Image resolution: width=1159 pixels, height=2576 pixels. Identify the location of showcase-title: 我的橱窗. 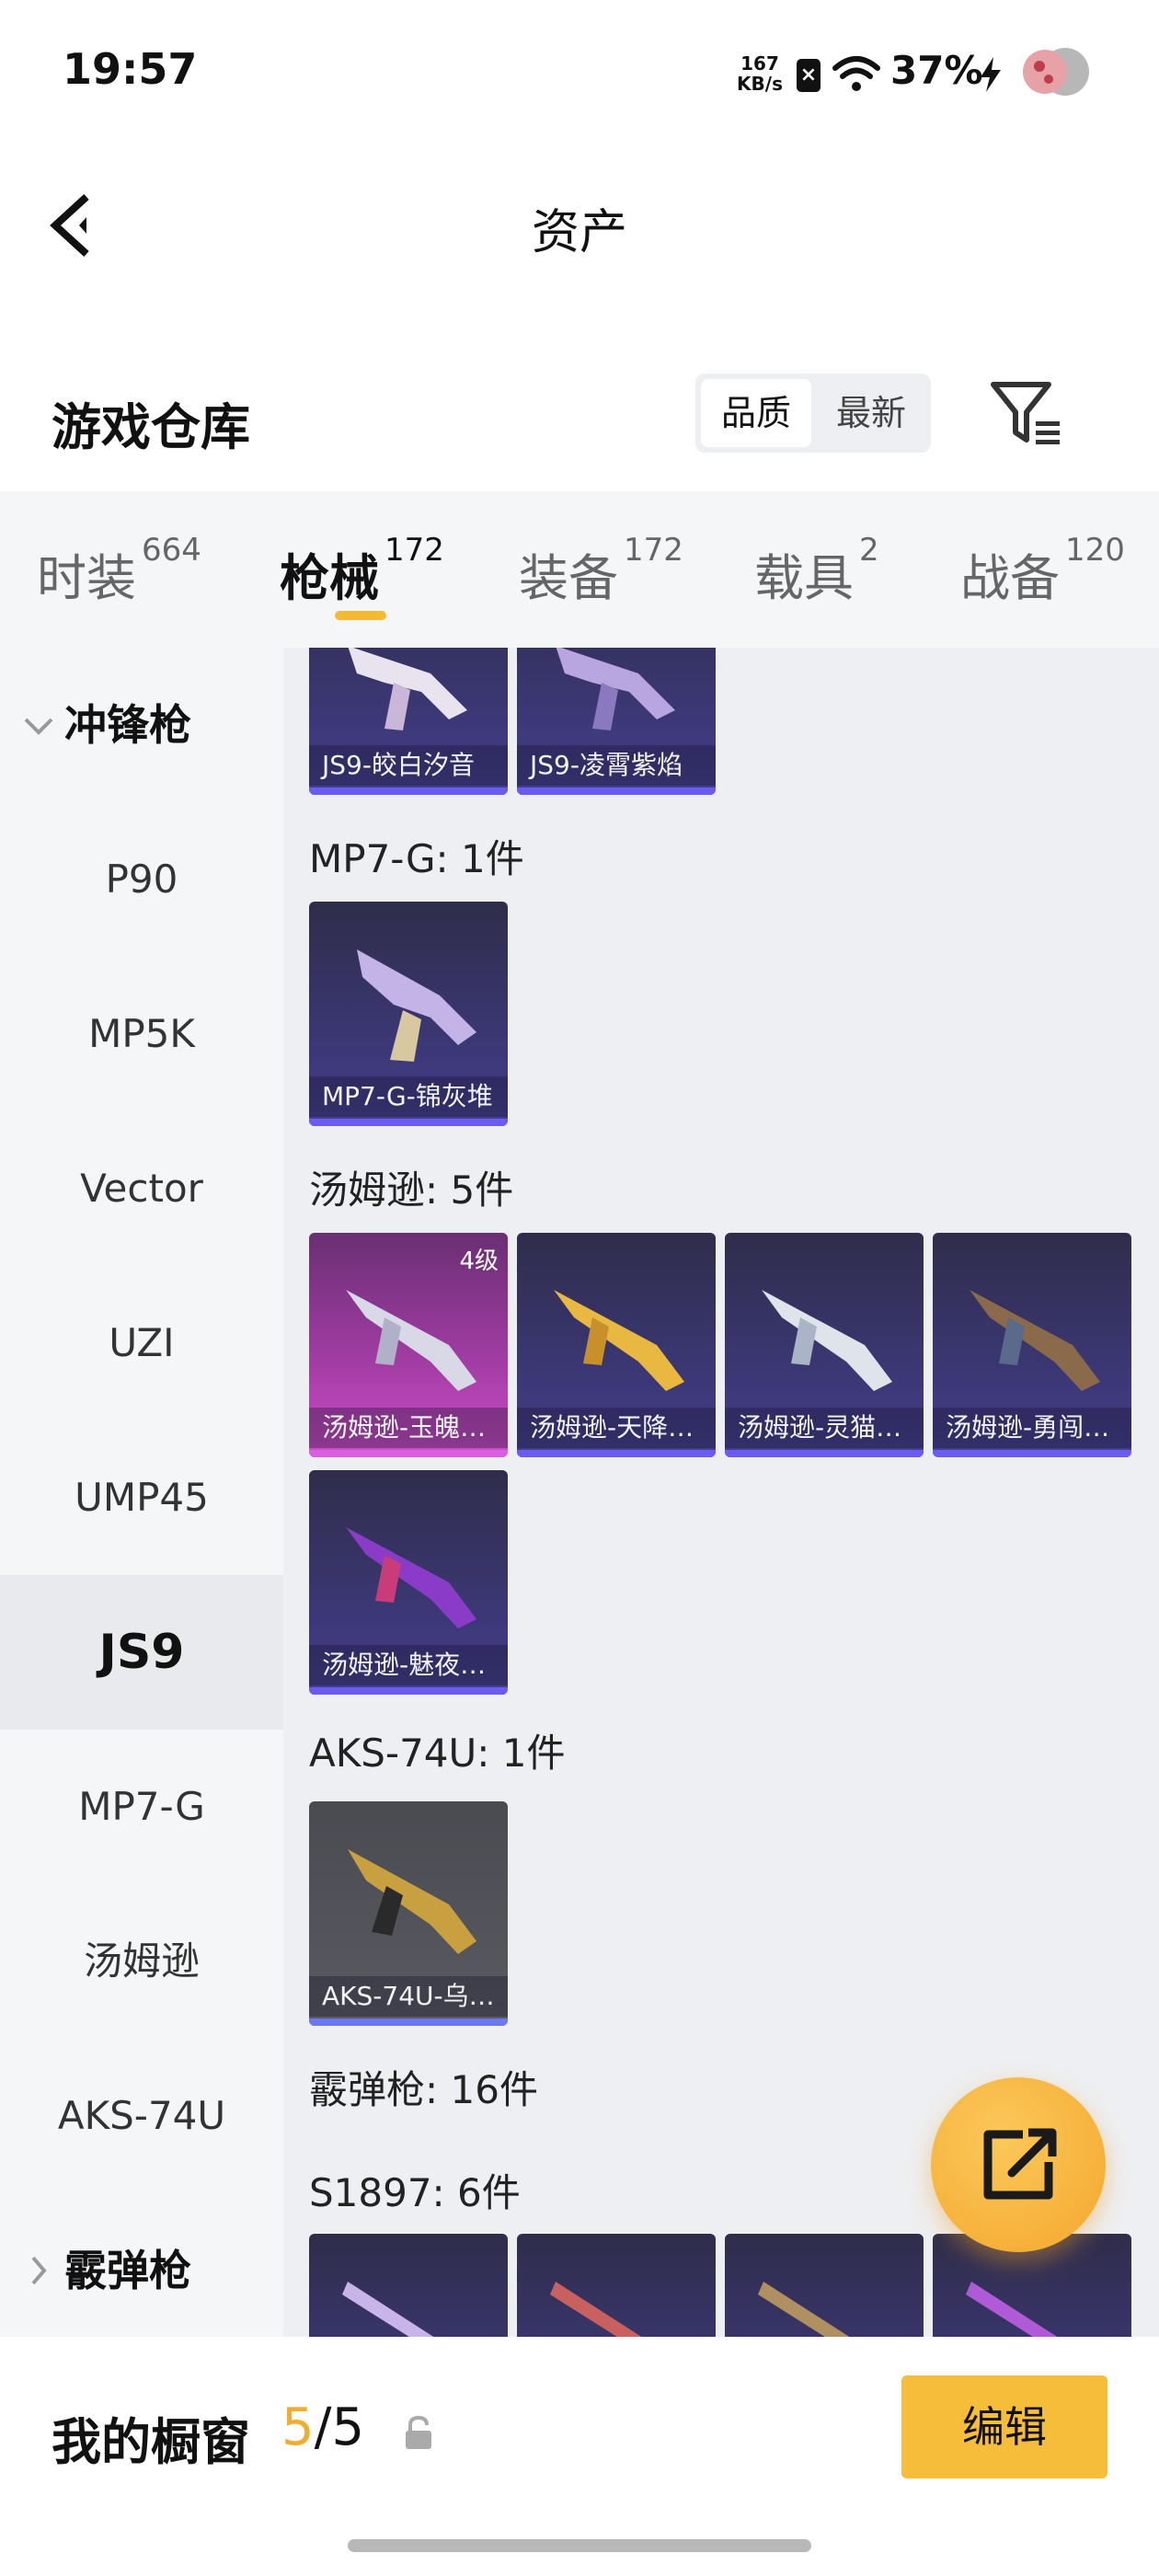
(151, 2442).